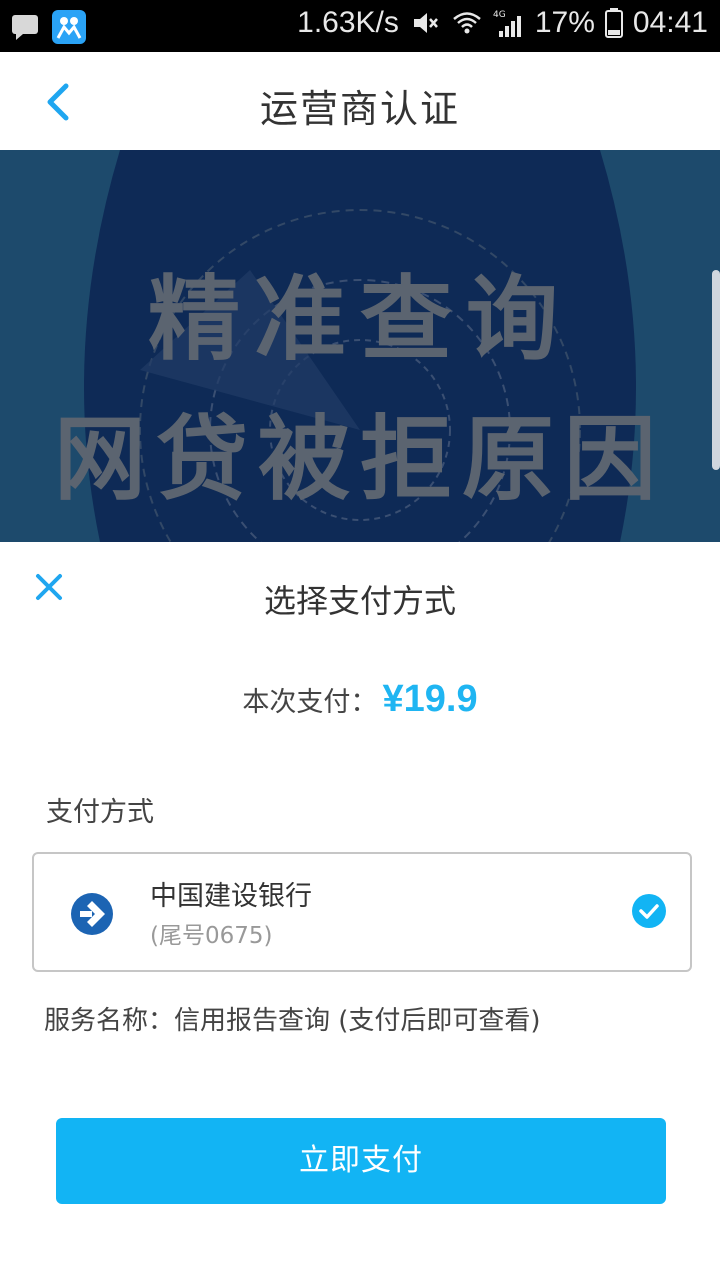 This screenshot has width=720, height=1280. Describe the element at coordinates (499, 15) in the screenshot. I see `network-type-label: 4G` at that location.